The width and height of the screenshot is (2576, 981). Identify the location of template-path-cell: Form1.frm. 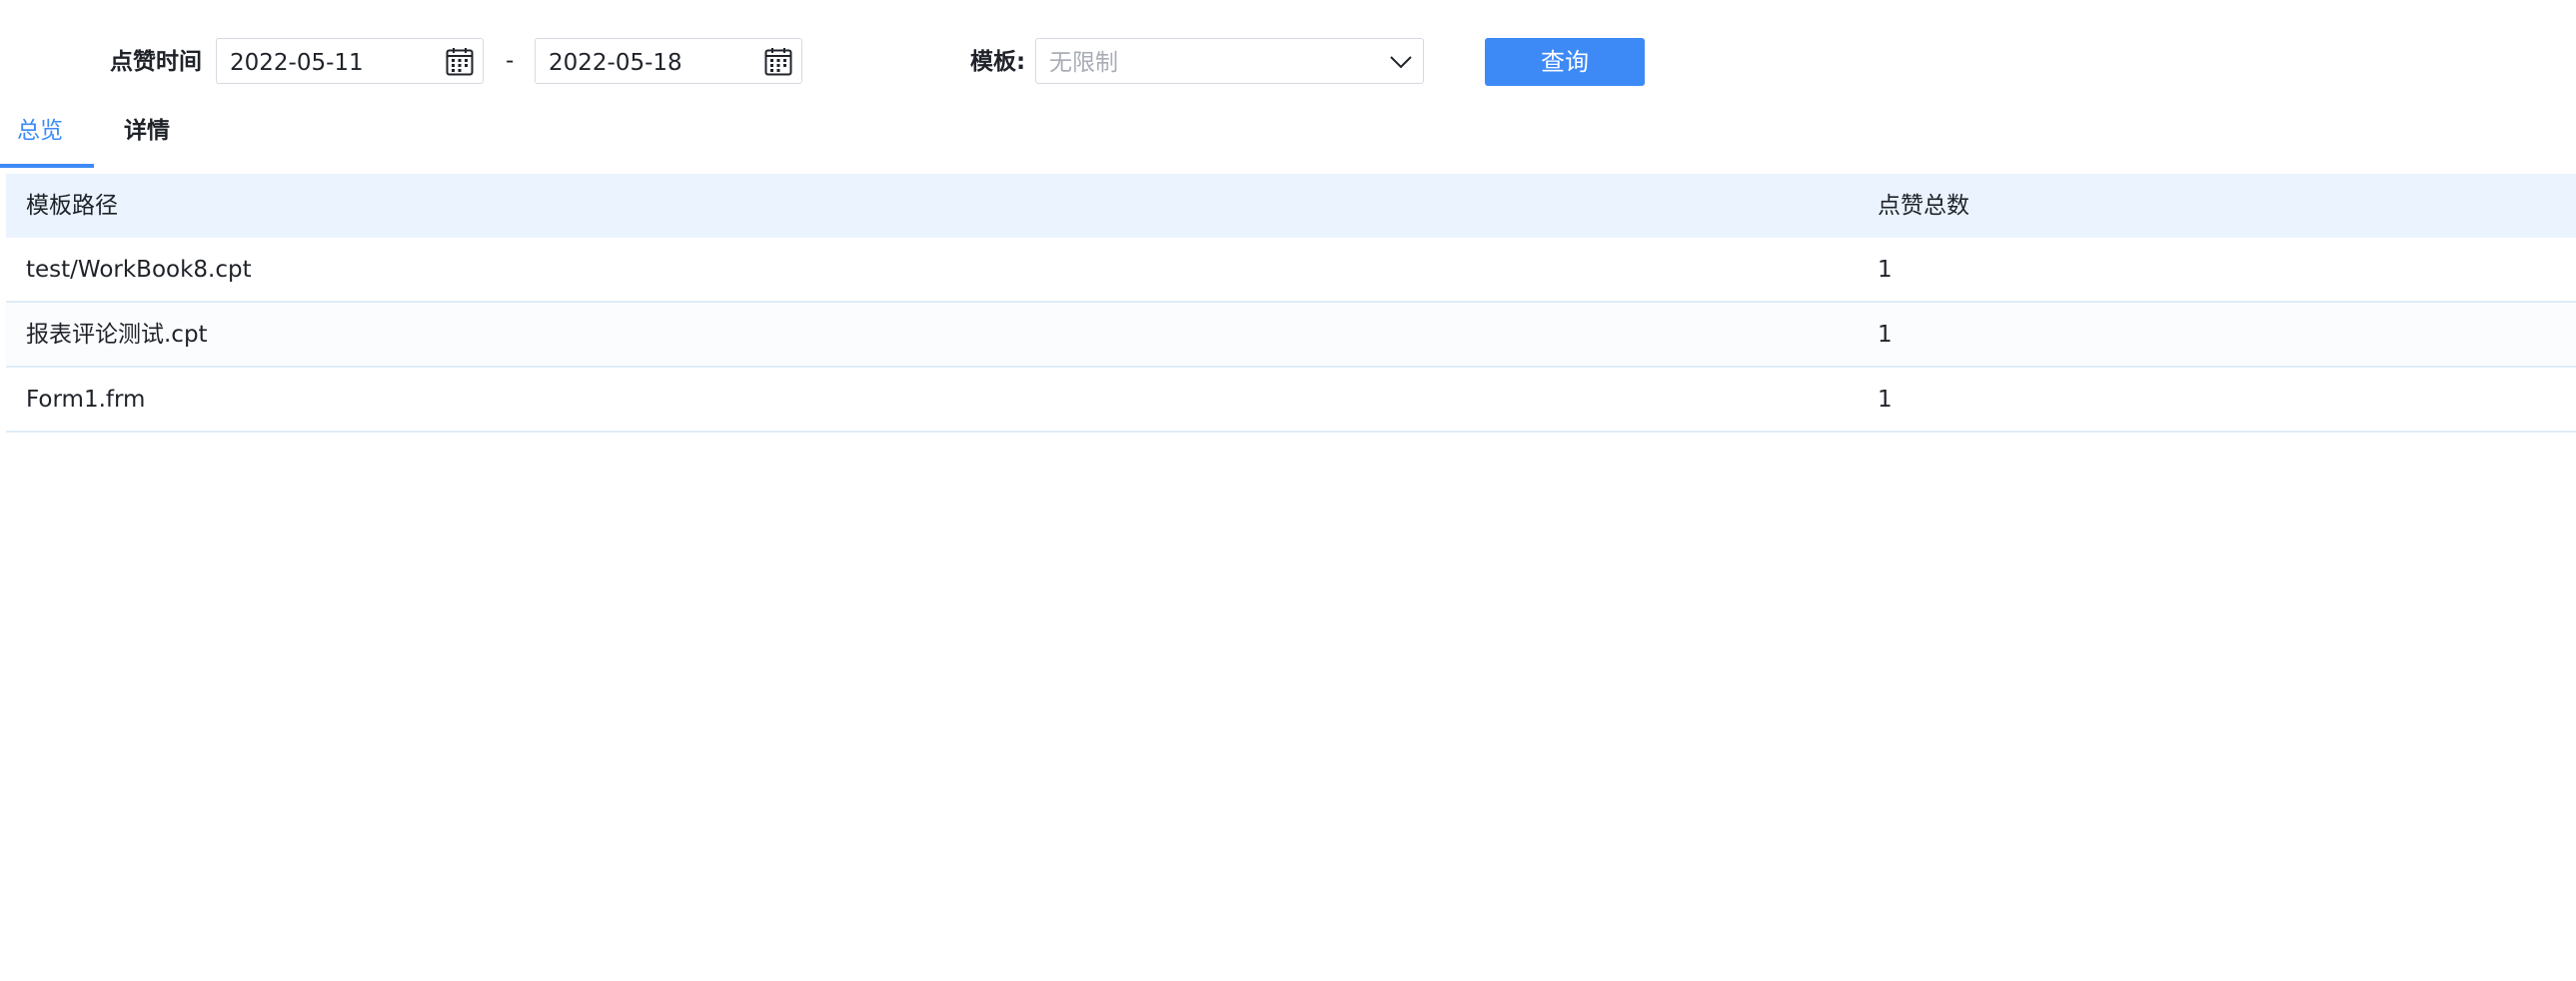
(86, 400).